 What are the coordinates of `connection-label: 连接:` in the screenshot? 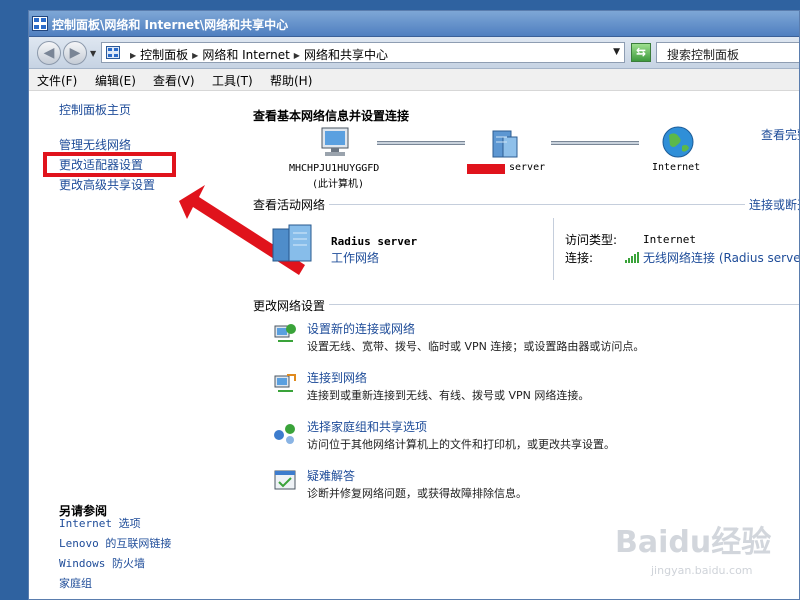 It's located at (579, 258).